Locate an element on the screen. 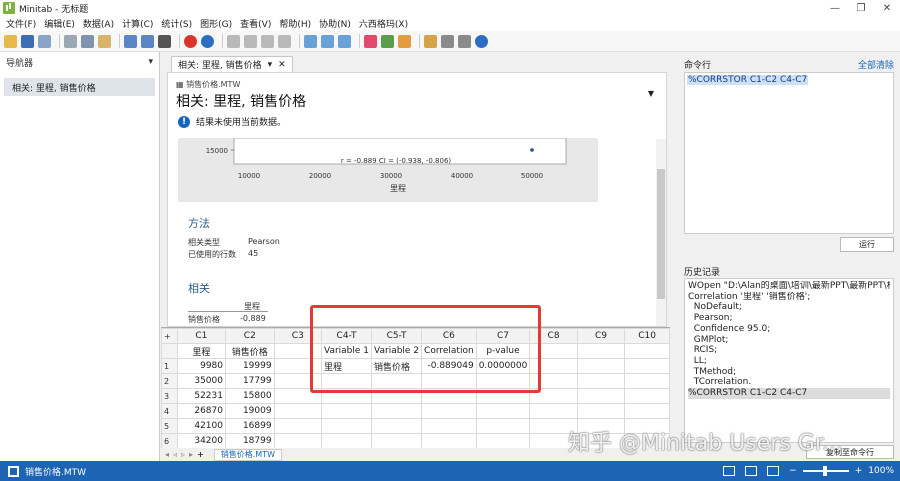 The image size is (900, 481). history-line: NoDefault; is located at coordinates (789, 307).